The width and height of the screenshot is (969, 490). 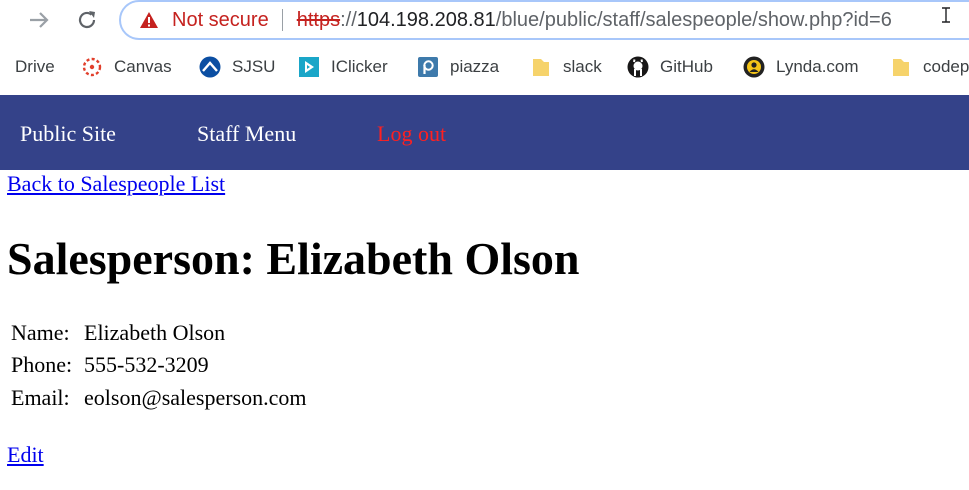 What do you see at coordinates (220, 20) in the screenshot?
I see `security-status: Not secure` at bounding box center [220, 20].